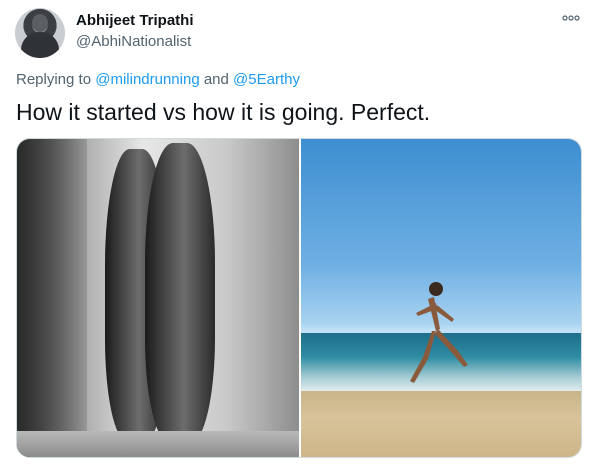 The height and width of the screenshot is (468, 598). Describe the element at coordinates (54, 79) in the screenshot. I see `replying-to-label: Replying to` at that location.